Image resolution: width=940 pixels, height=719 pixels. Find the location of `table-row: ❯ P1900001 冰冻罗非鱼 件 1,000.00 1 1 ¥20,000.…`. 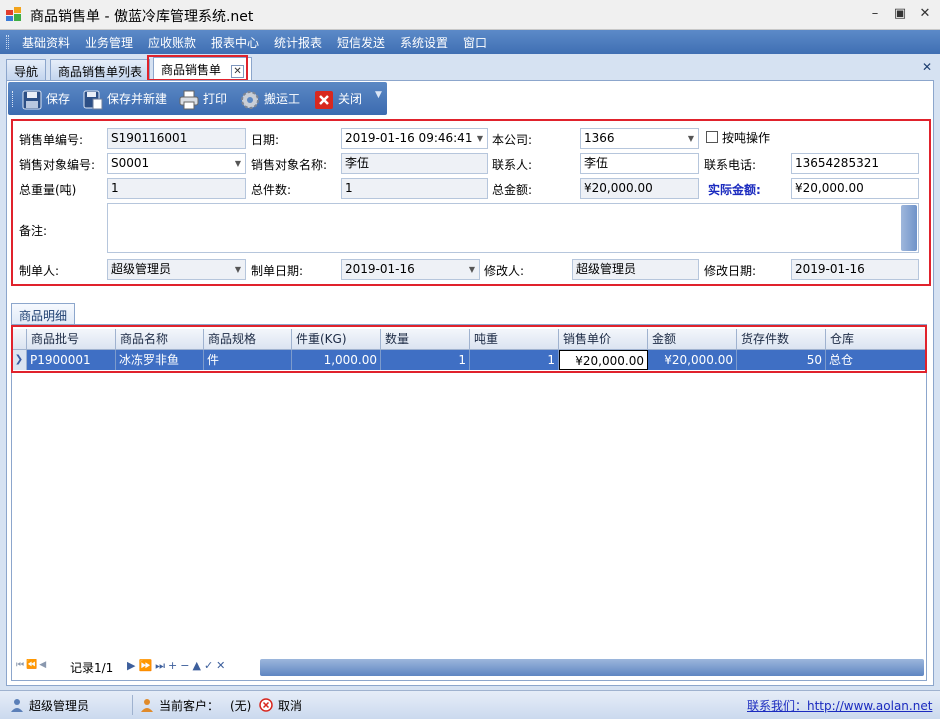

table-row: ❯ P1900001 冰冻罗非鱼 件 1,000.00 1 1 ¥20,000.… is located at coordinates (469, 360).